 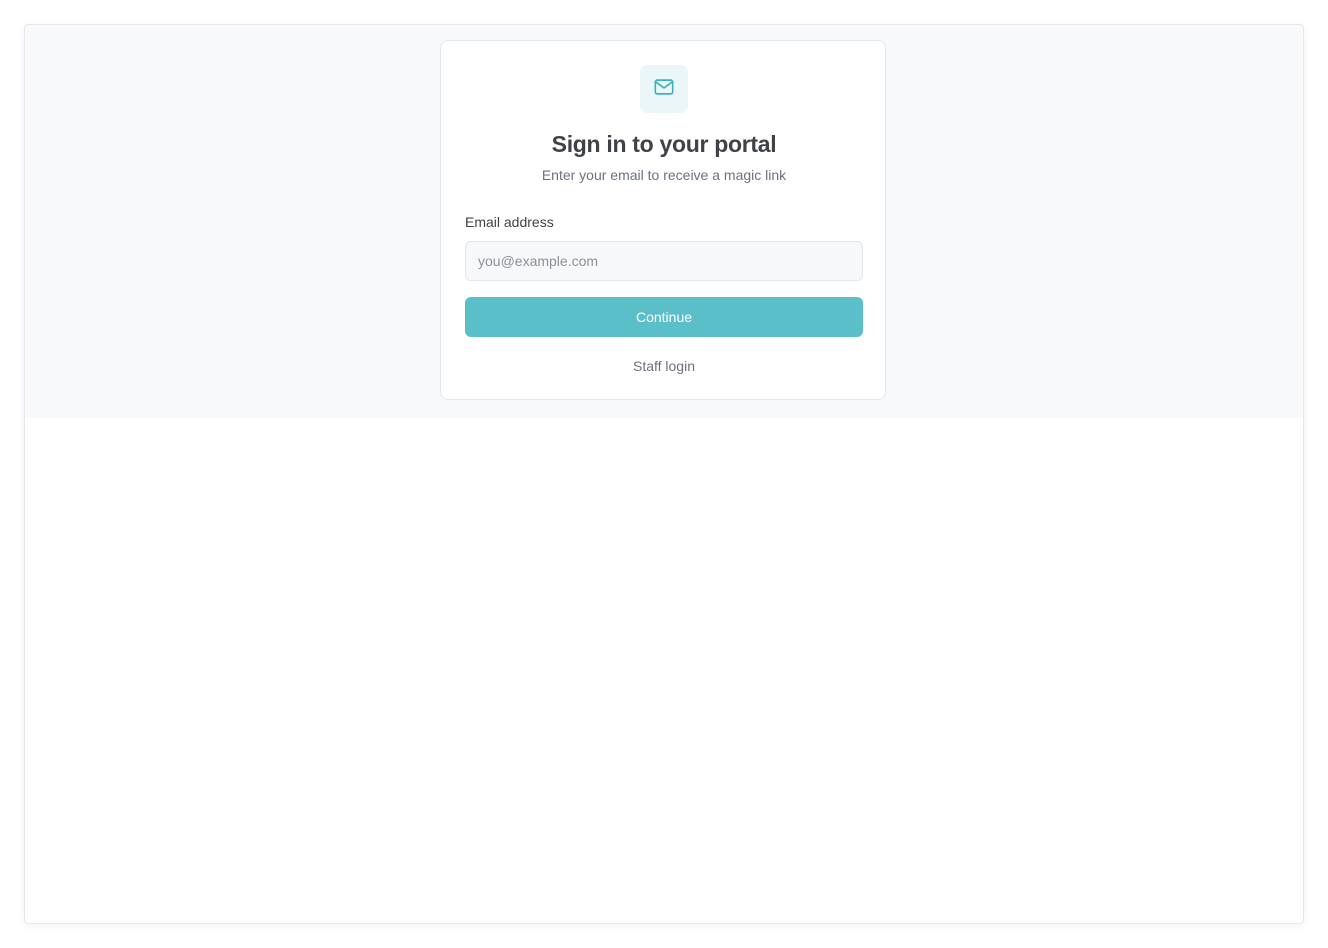 I want to click on mail-icon, so click(x=664, y=89).